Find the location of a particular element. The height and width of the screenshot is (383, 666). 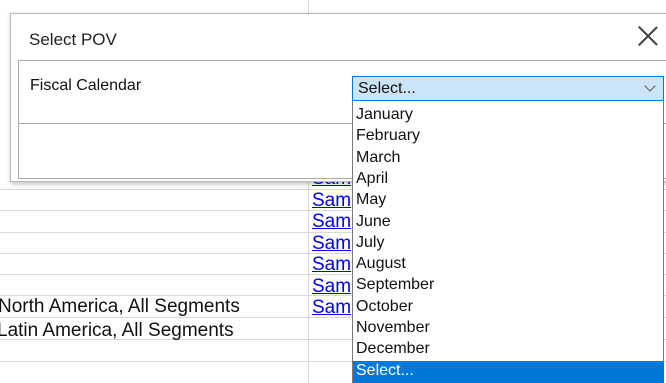

option-april: April is located at coordinates (508, 179).